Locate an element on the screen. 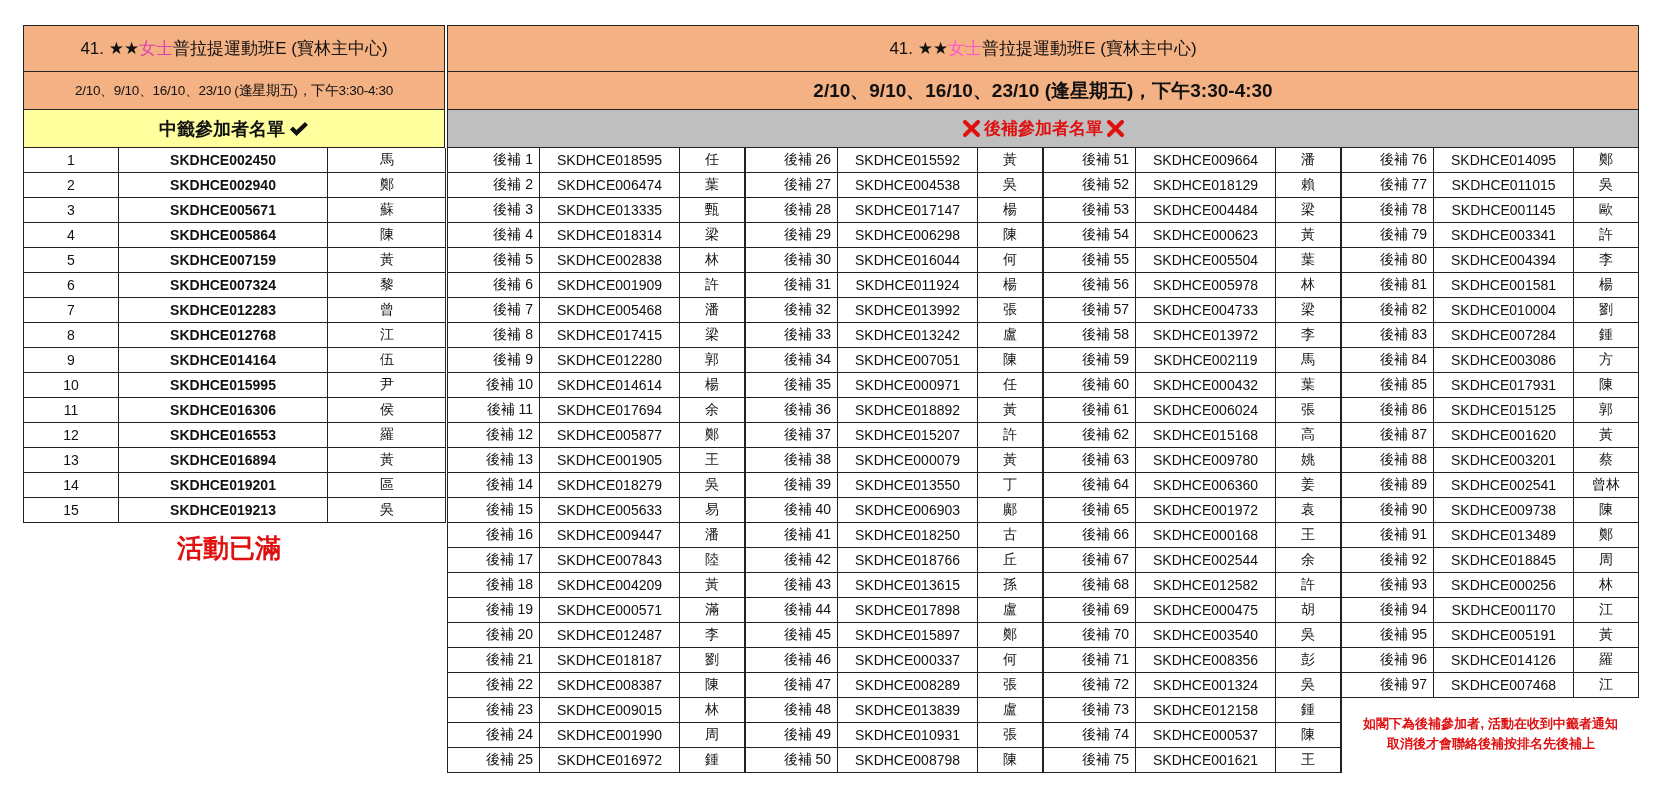 The height and width of the screenshot is (796, 1667). table-cell: 高 is located at coordinates (1308, 435).